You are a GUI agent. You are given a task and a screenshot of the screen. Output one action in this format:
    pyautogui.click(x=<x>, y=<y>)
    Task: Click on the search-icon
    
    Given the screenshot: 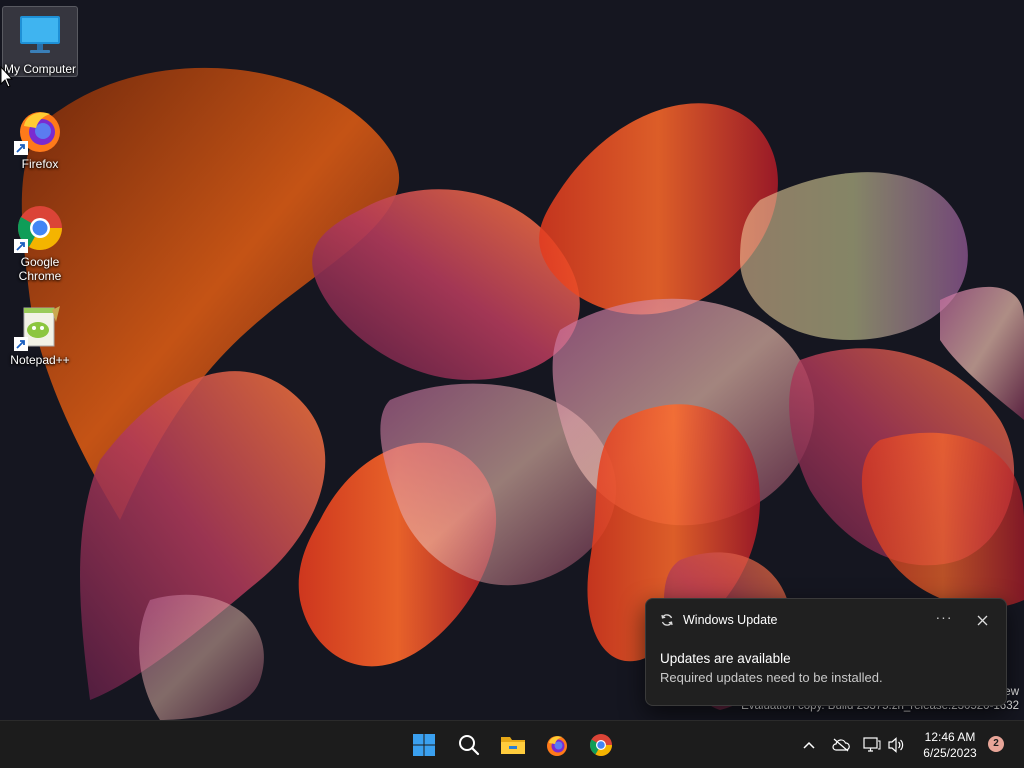 What is the action you would take?
    pyautogui.click(x=469, y=745)
    